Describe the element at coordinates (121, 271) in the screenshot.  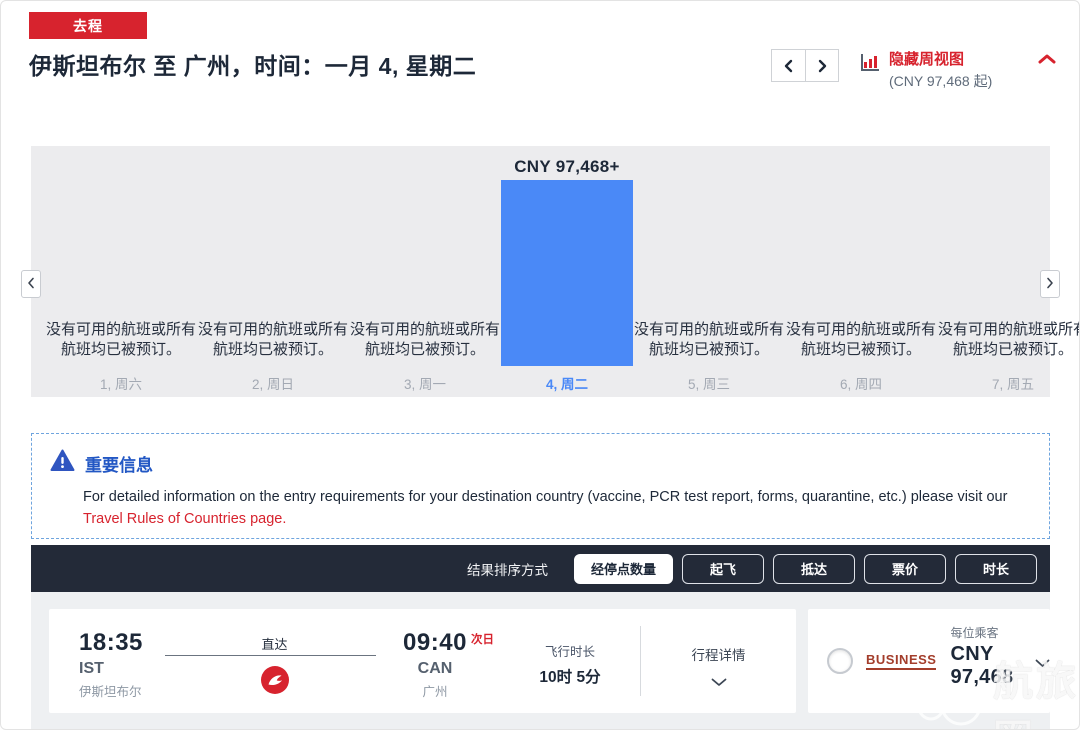
I see `chart-day-column-1: 没有可用的航班或所有航班均已被预订。 1, 周六` at that location.